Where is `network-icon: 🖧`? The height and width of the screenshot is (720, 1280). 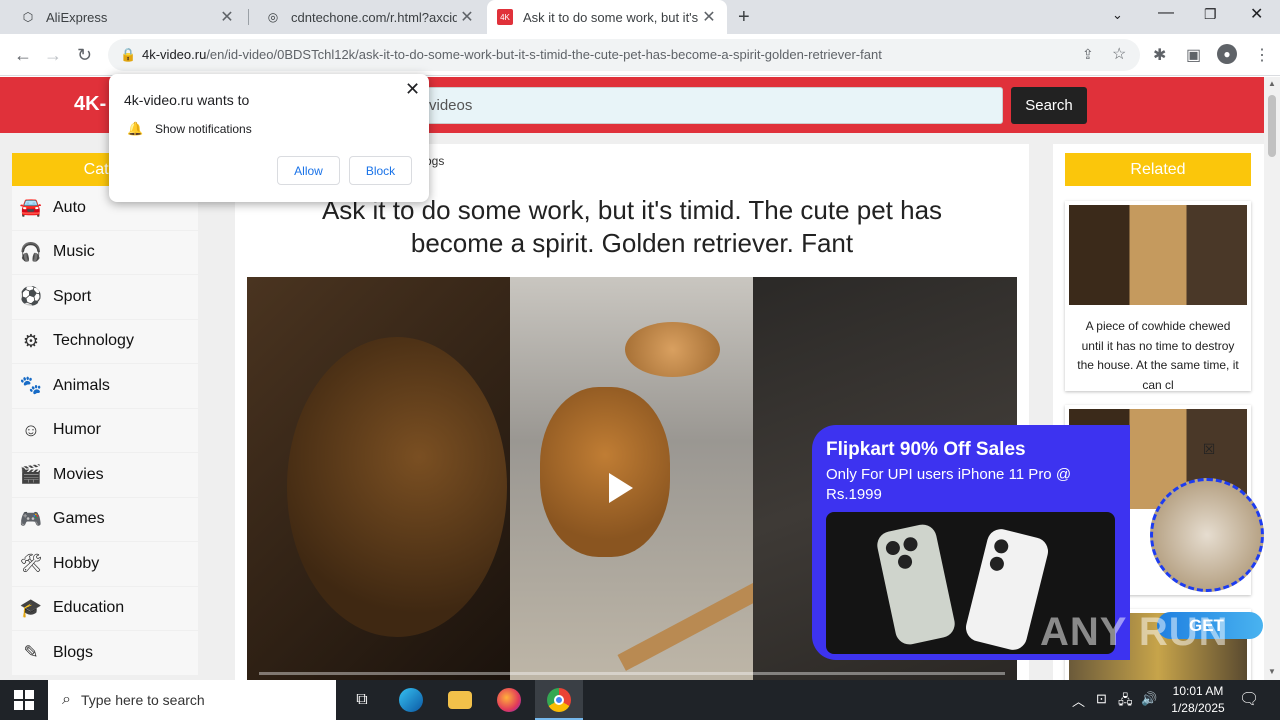
network-icon: 🖧 is located at coordinates (1125, 702).